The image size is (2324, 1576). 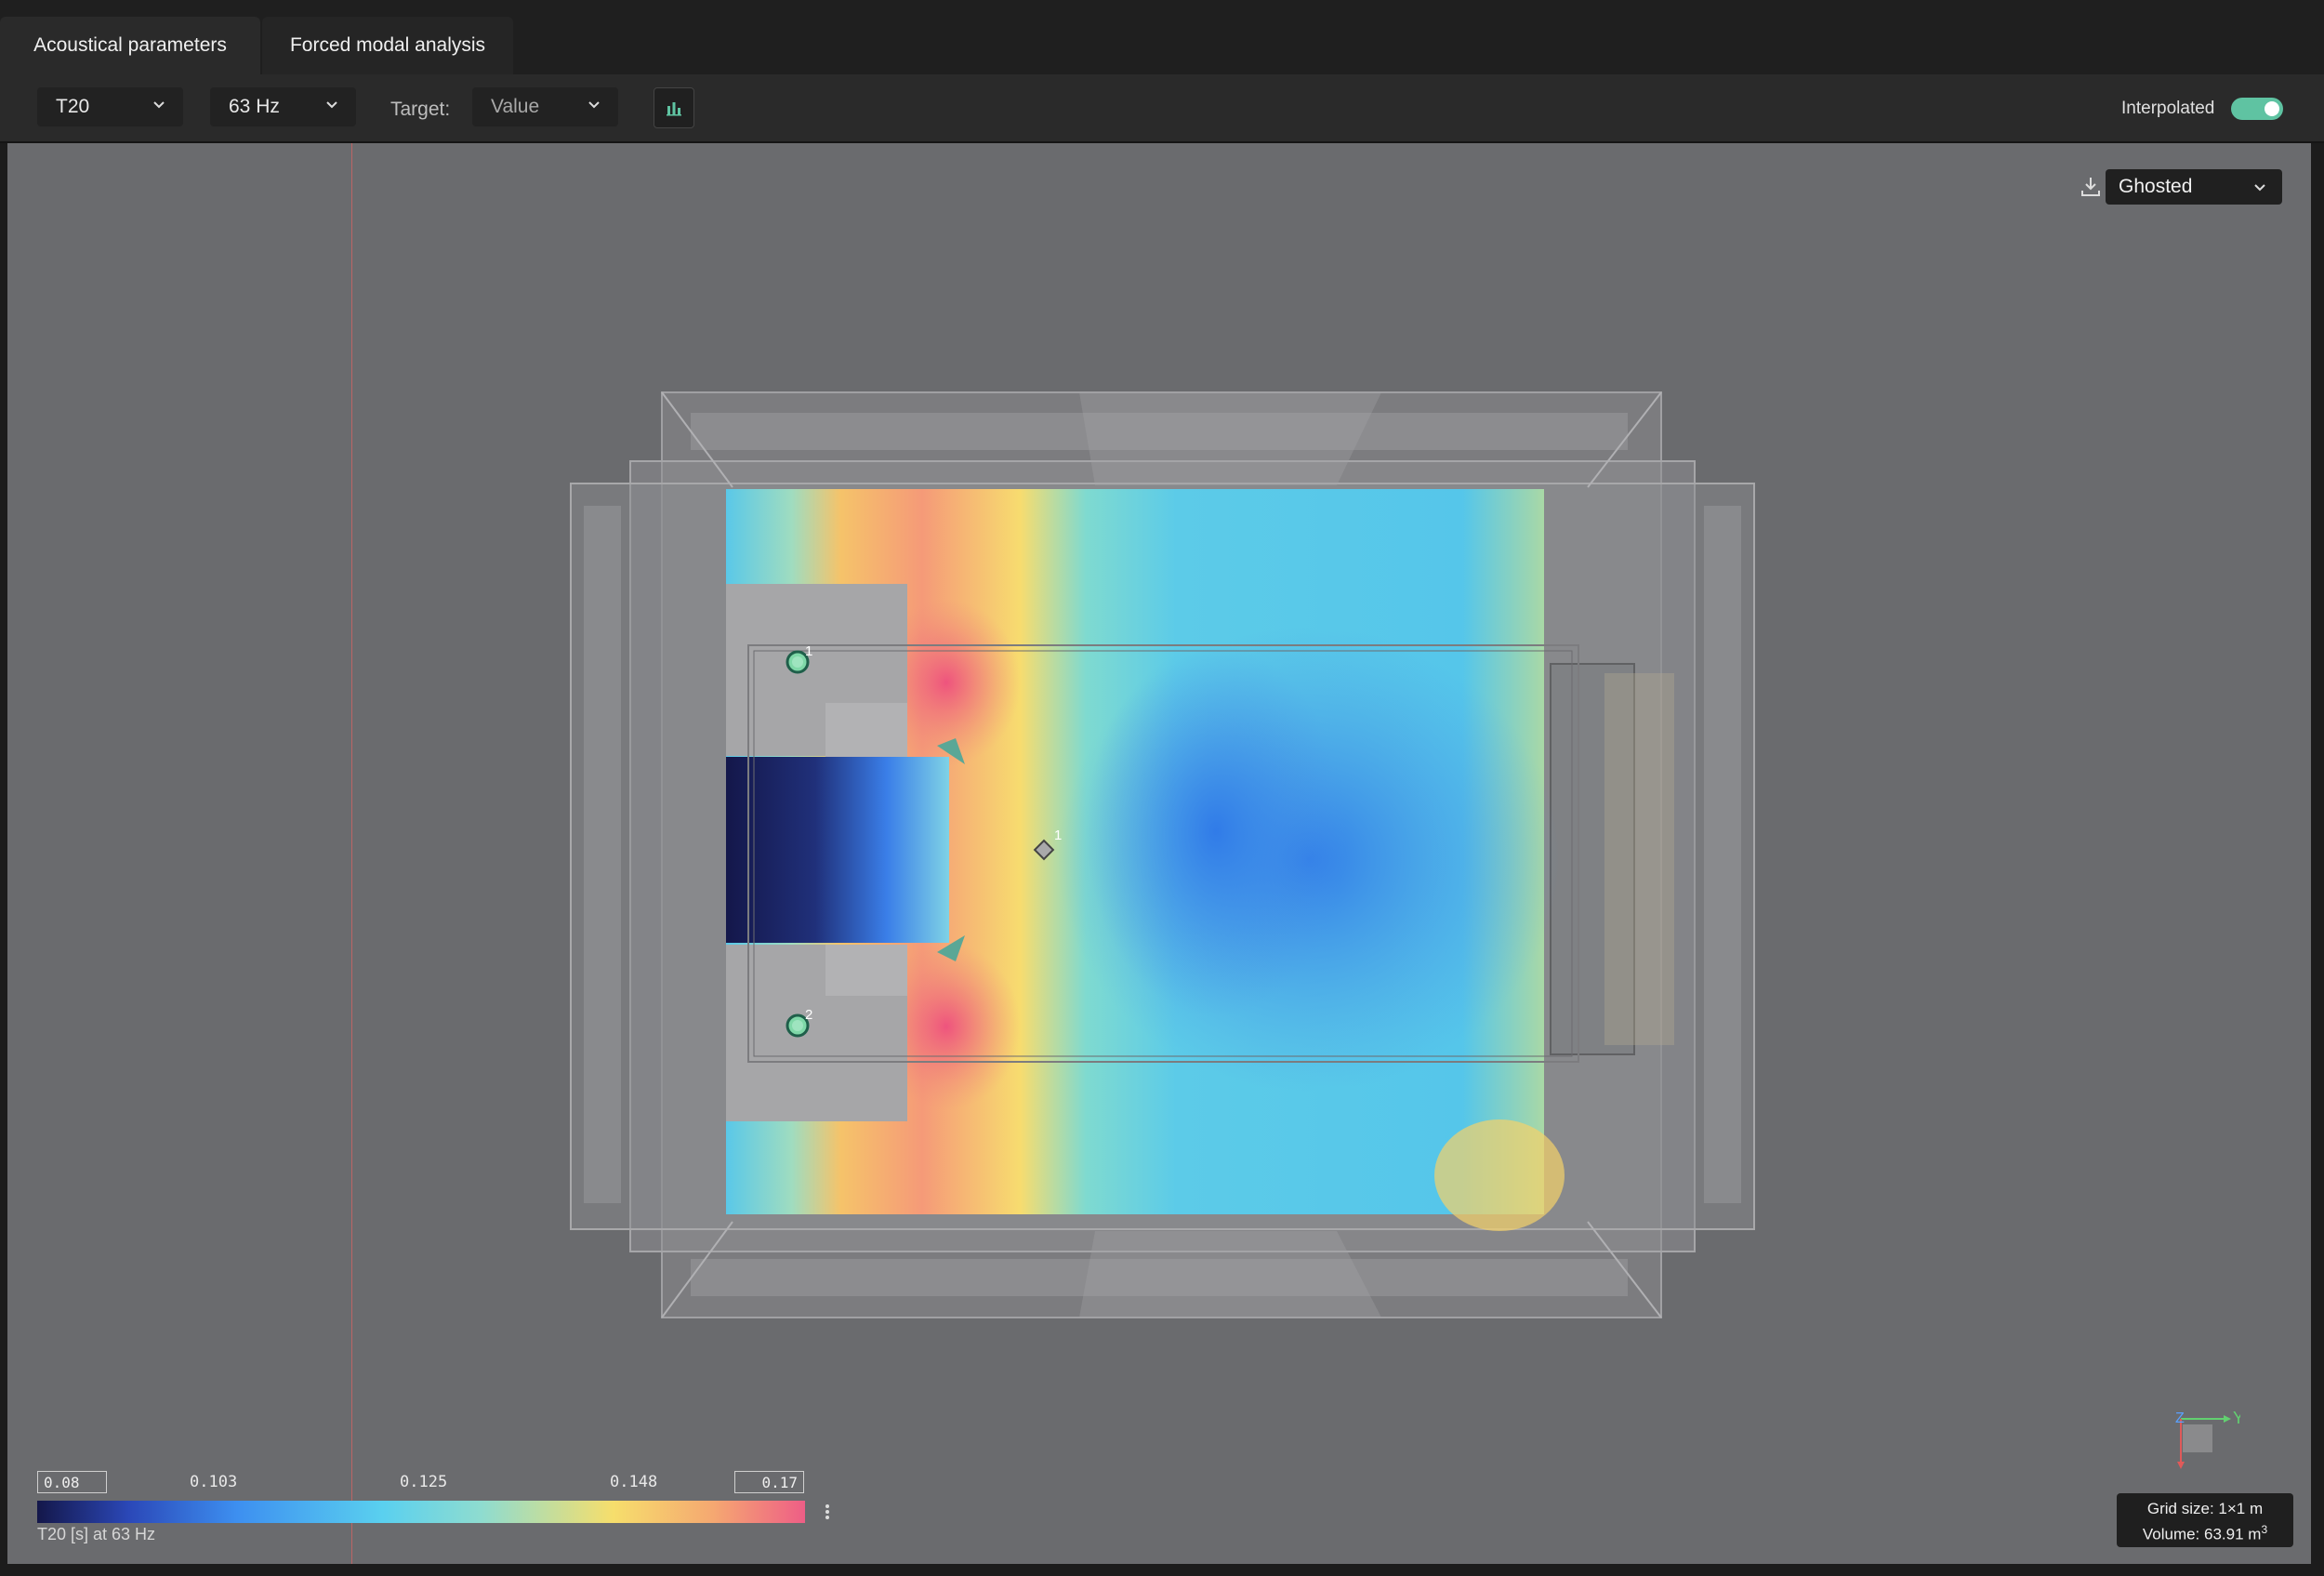 What do you see at coordinates (2205, 1508) in the screenshot?
I see `grid-size-text: Grid size: 1×1 m` at bounding box center [2205, 1508].